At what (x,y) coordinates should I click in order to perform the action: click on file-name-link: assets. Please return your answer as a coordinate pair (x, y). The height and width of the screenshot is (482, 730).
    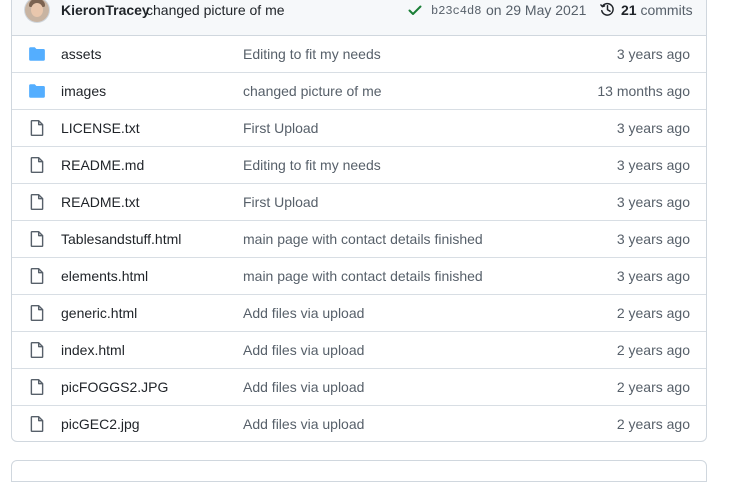
    Looking at the image, I should click on (81, 54).